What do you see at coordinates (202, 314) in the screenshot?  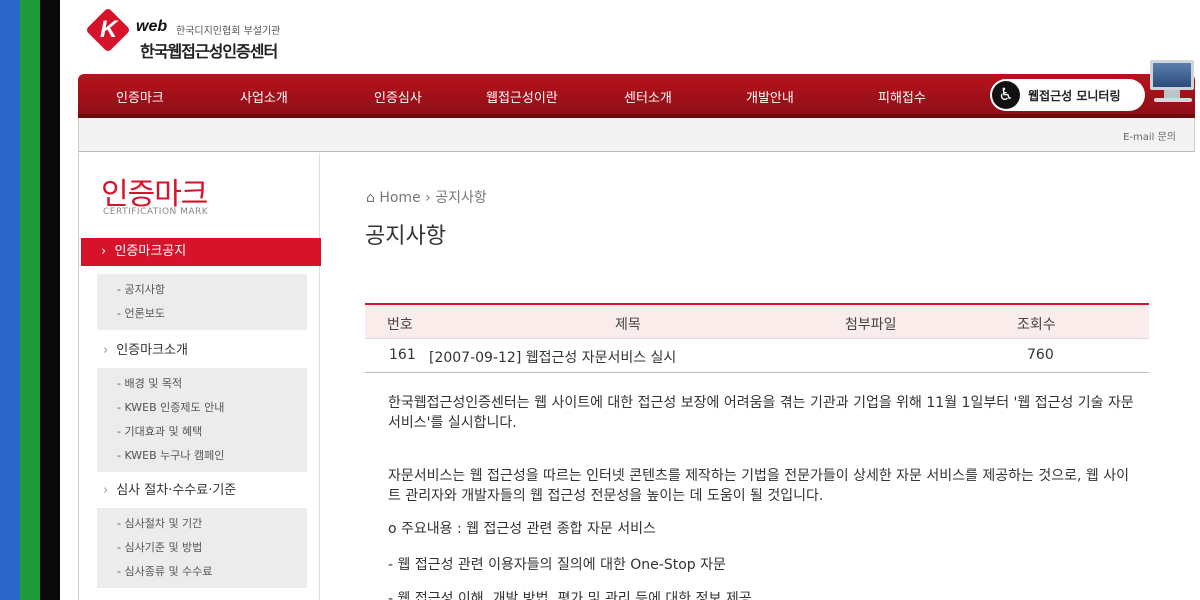 I see `sidebar-item-press: - 언론보도` at bounding box center [202, 314].